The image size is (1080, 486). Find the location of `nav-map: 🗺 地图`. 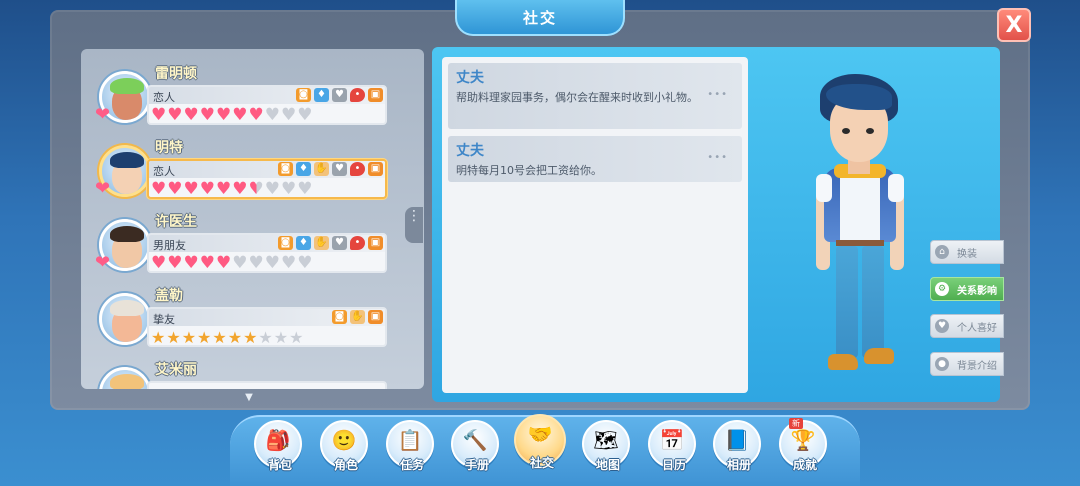

nav-map: 🗺 地图 is located at coordinates (606, 446).